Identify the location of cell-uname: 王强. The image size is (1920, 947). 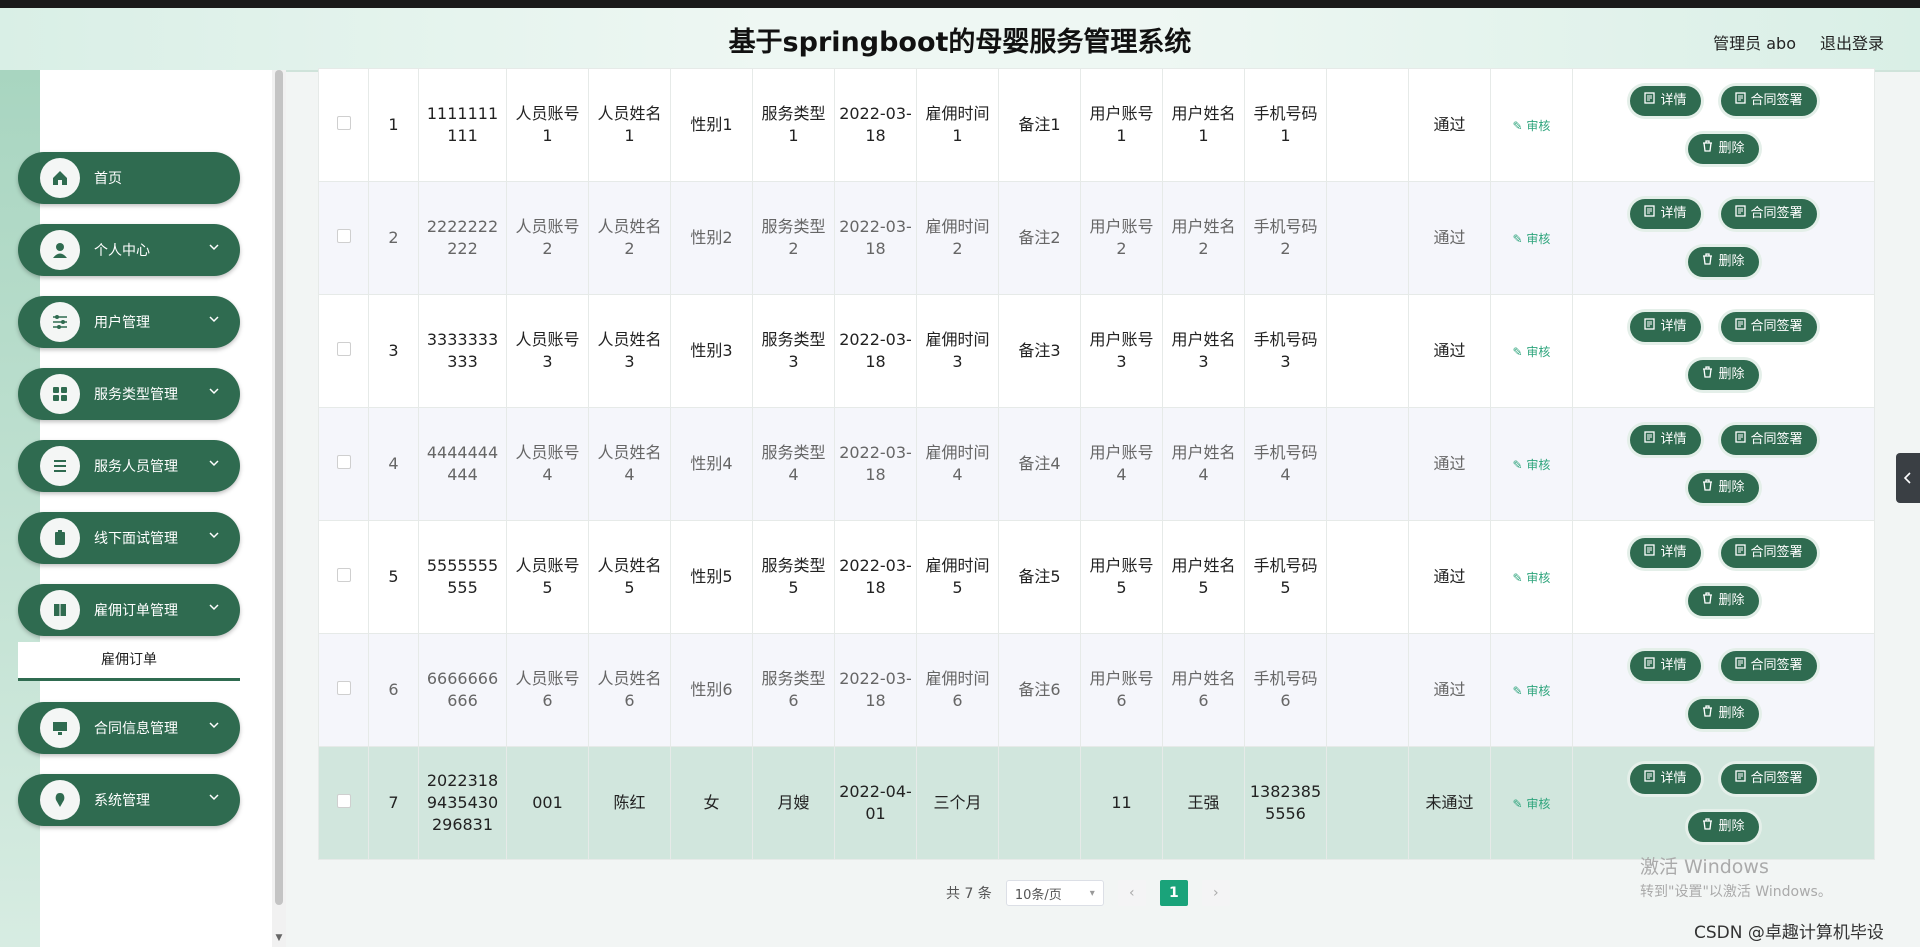
(1203, 803).